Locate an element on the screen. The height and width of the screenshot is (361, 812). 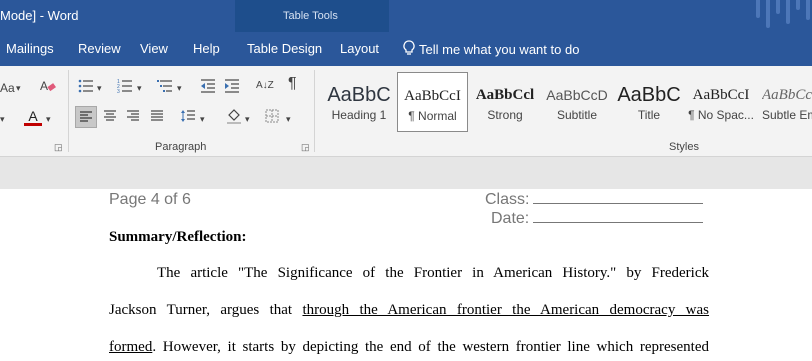
document-canvas-gap is located at coordinates (406, 173).